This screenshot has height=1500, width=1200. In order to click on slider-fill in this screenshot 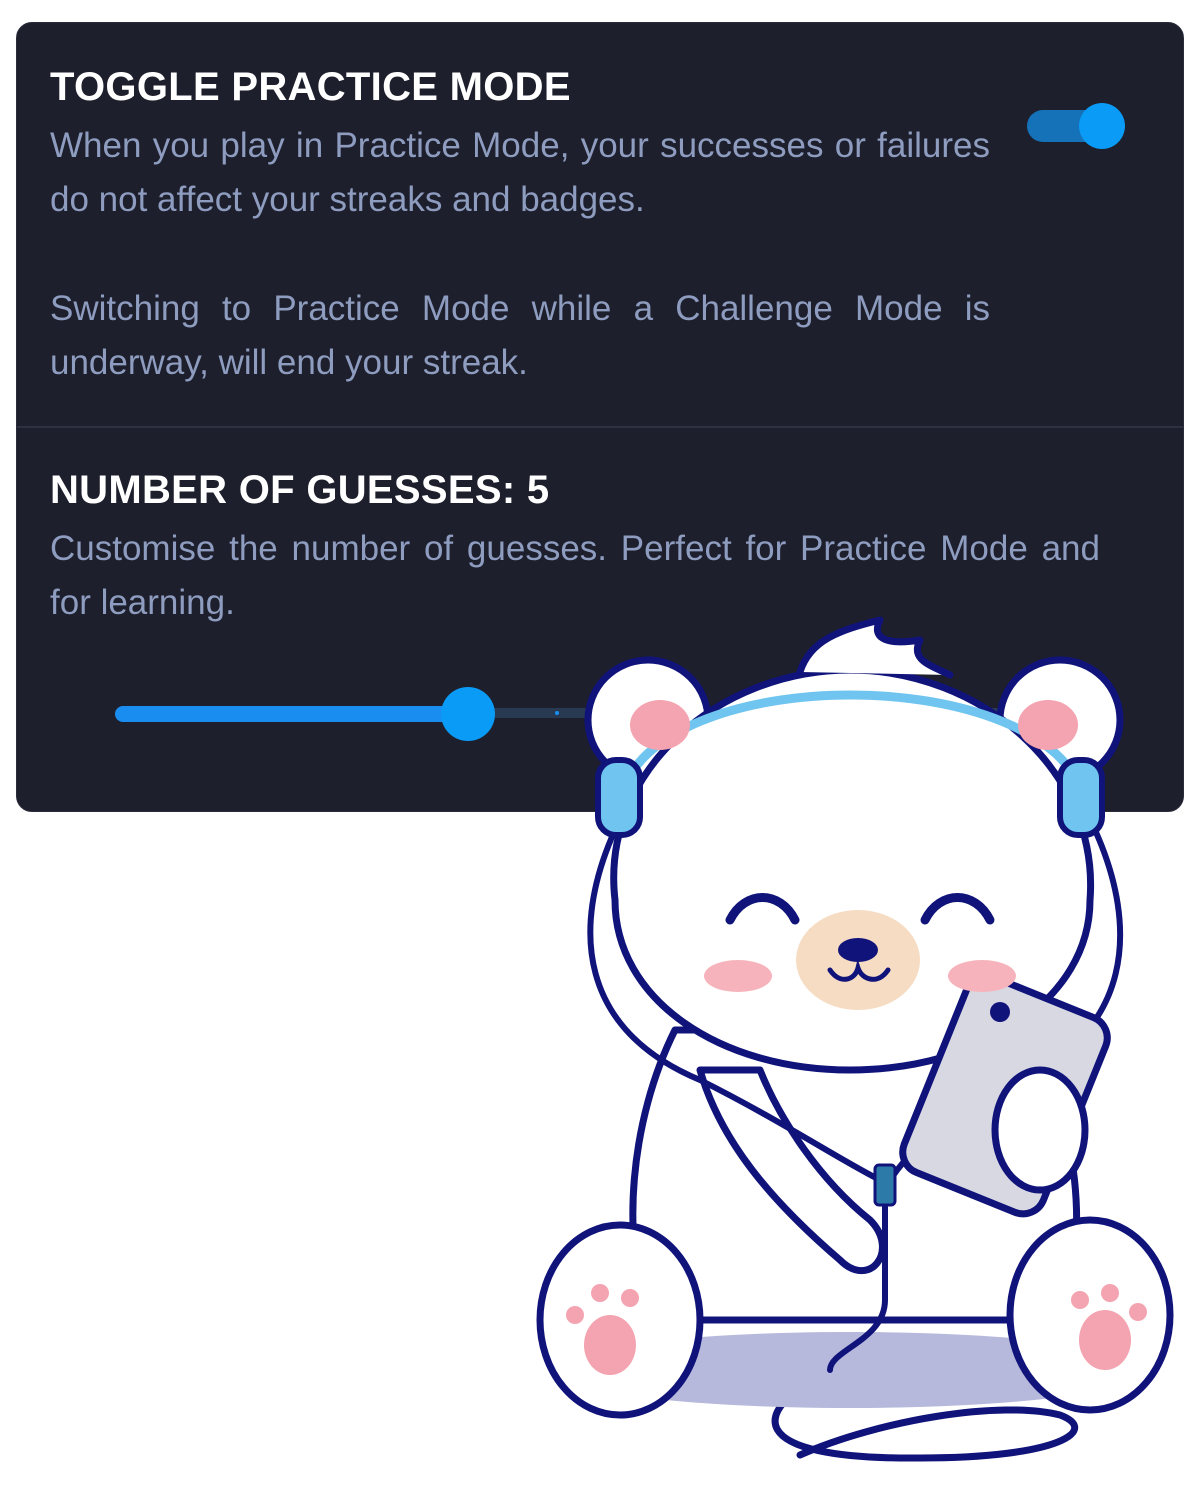, I will do `click(291, 714)`.